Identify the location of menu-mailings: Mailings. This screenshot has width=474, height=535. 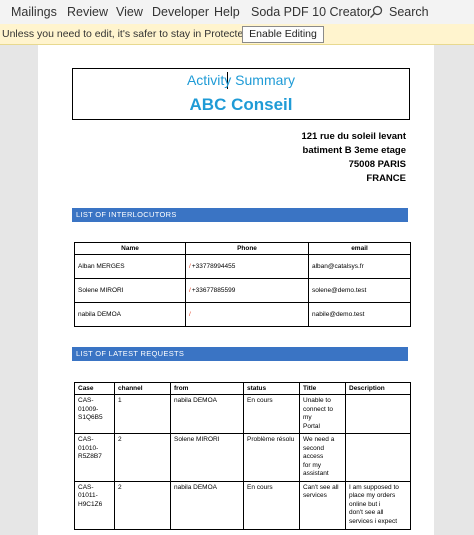
(34, 12).